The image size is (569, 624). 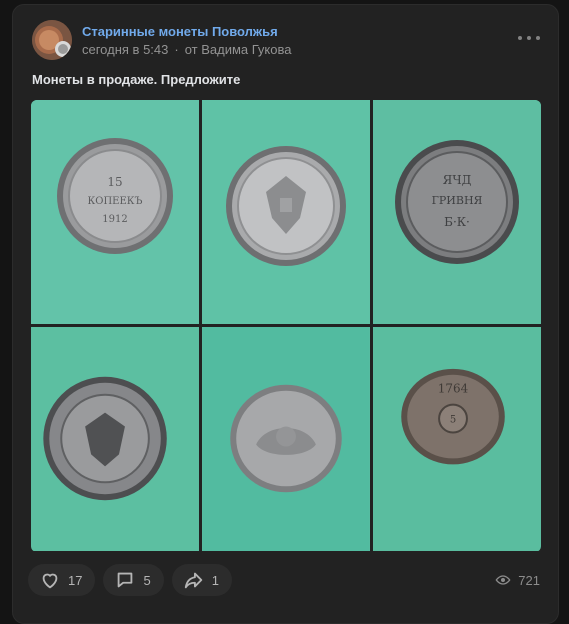 I want to click on svg-text: 5, so click(x=453, y=420).